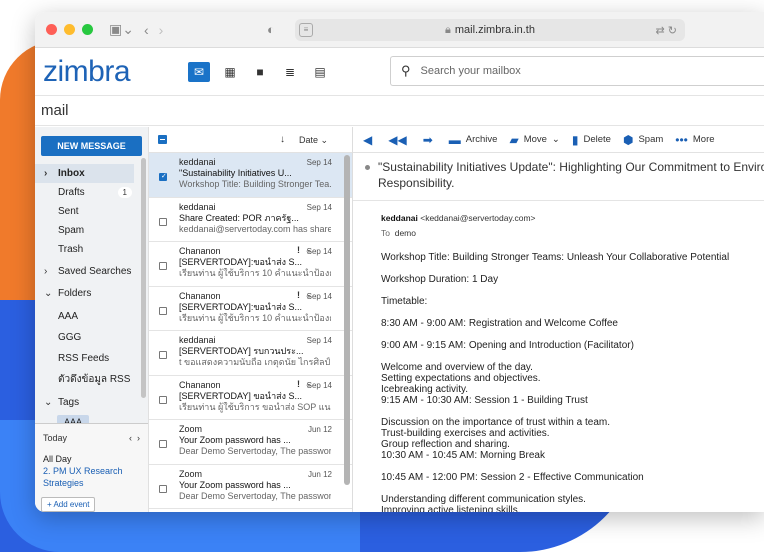 The height and width of the screenshot is (552, 764). Describe the element at coordinates (481, 139) in the screenshot. I see `archive-label: Archive` at that location.